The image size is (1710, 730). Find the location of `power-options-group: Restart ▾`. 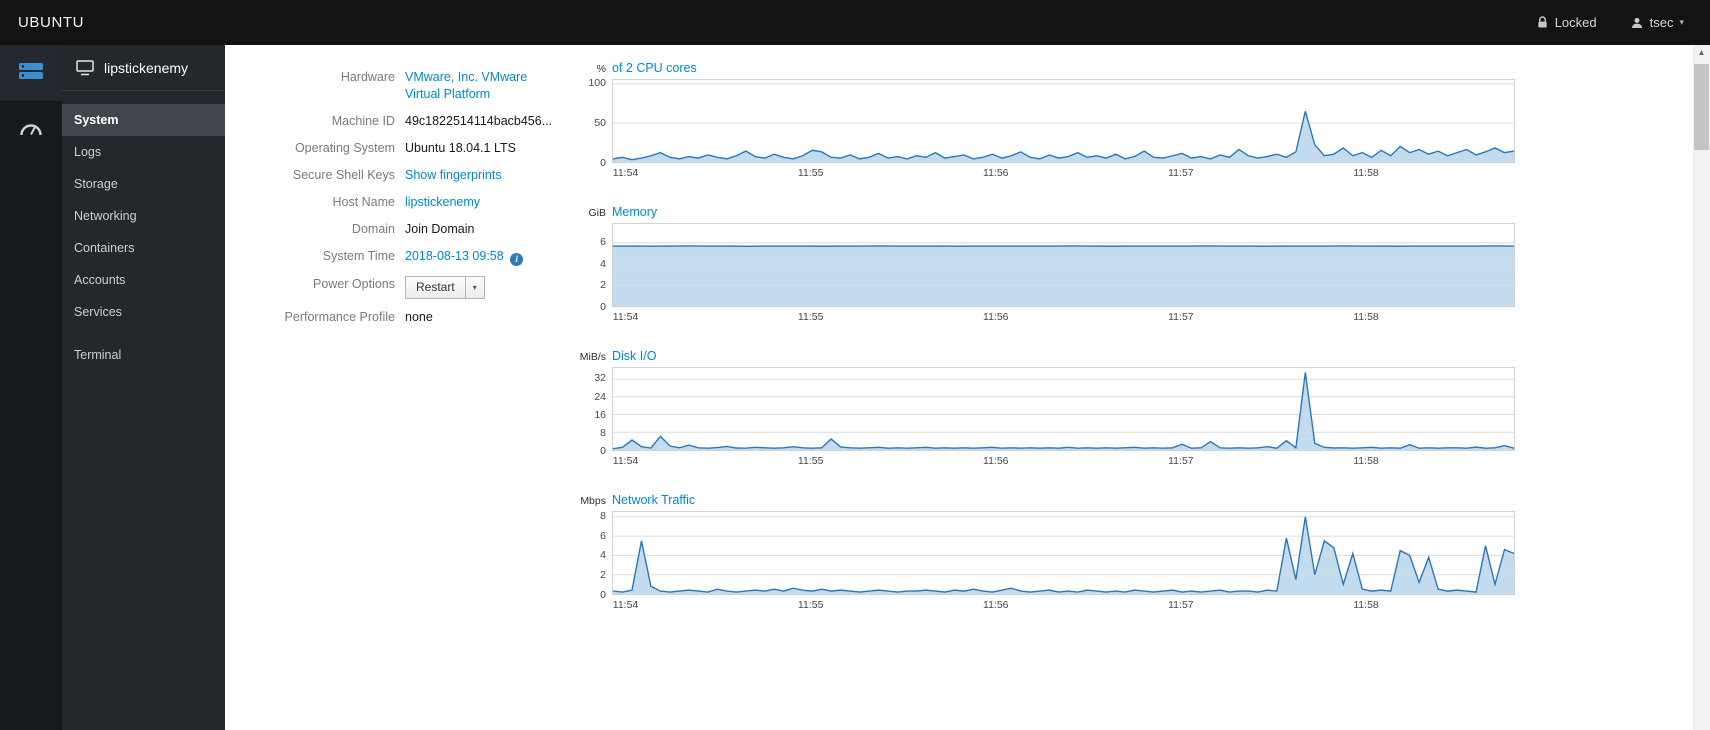

power-options-group: Restart ▾ is located at coordinates (445, 287).